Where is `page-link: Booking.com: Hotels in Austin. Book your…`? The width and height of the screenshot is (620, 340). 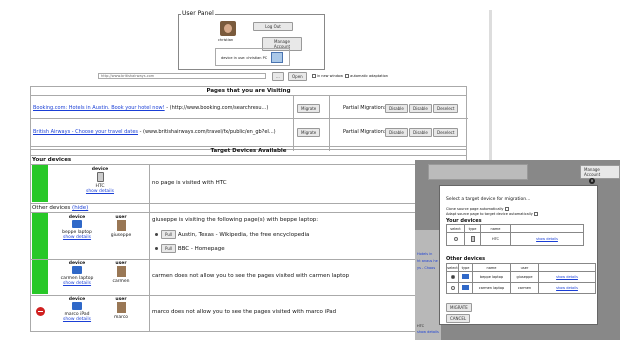
page-link: Booking.com: Hotels in Austin. Book your… is located at coordinates (99, 108).